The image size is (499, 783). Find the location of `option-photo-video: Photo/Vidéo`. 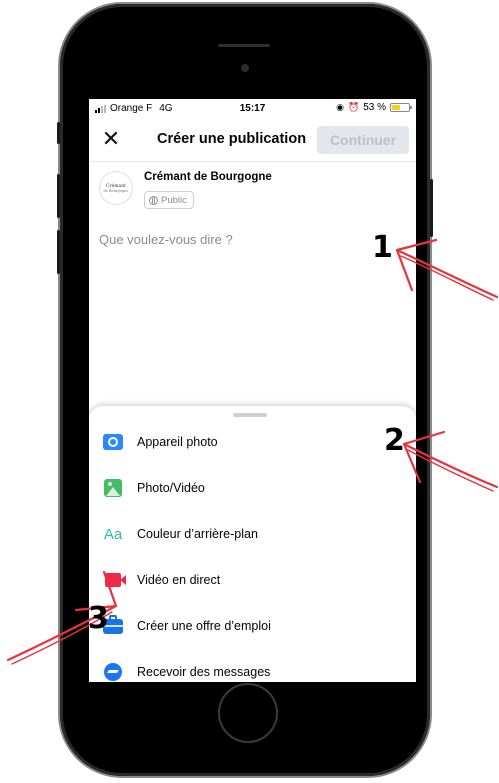

option-photo-video: Photo/Vidéo is located at coordinates (252, 488).